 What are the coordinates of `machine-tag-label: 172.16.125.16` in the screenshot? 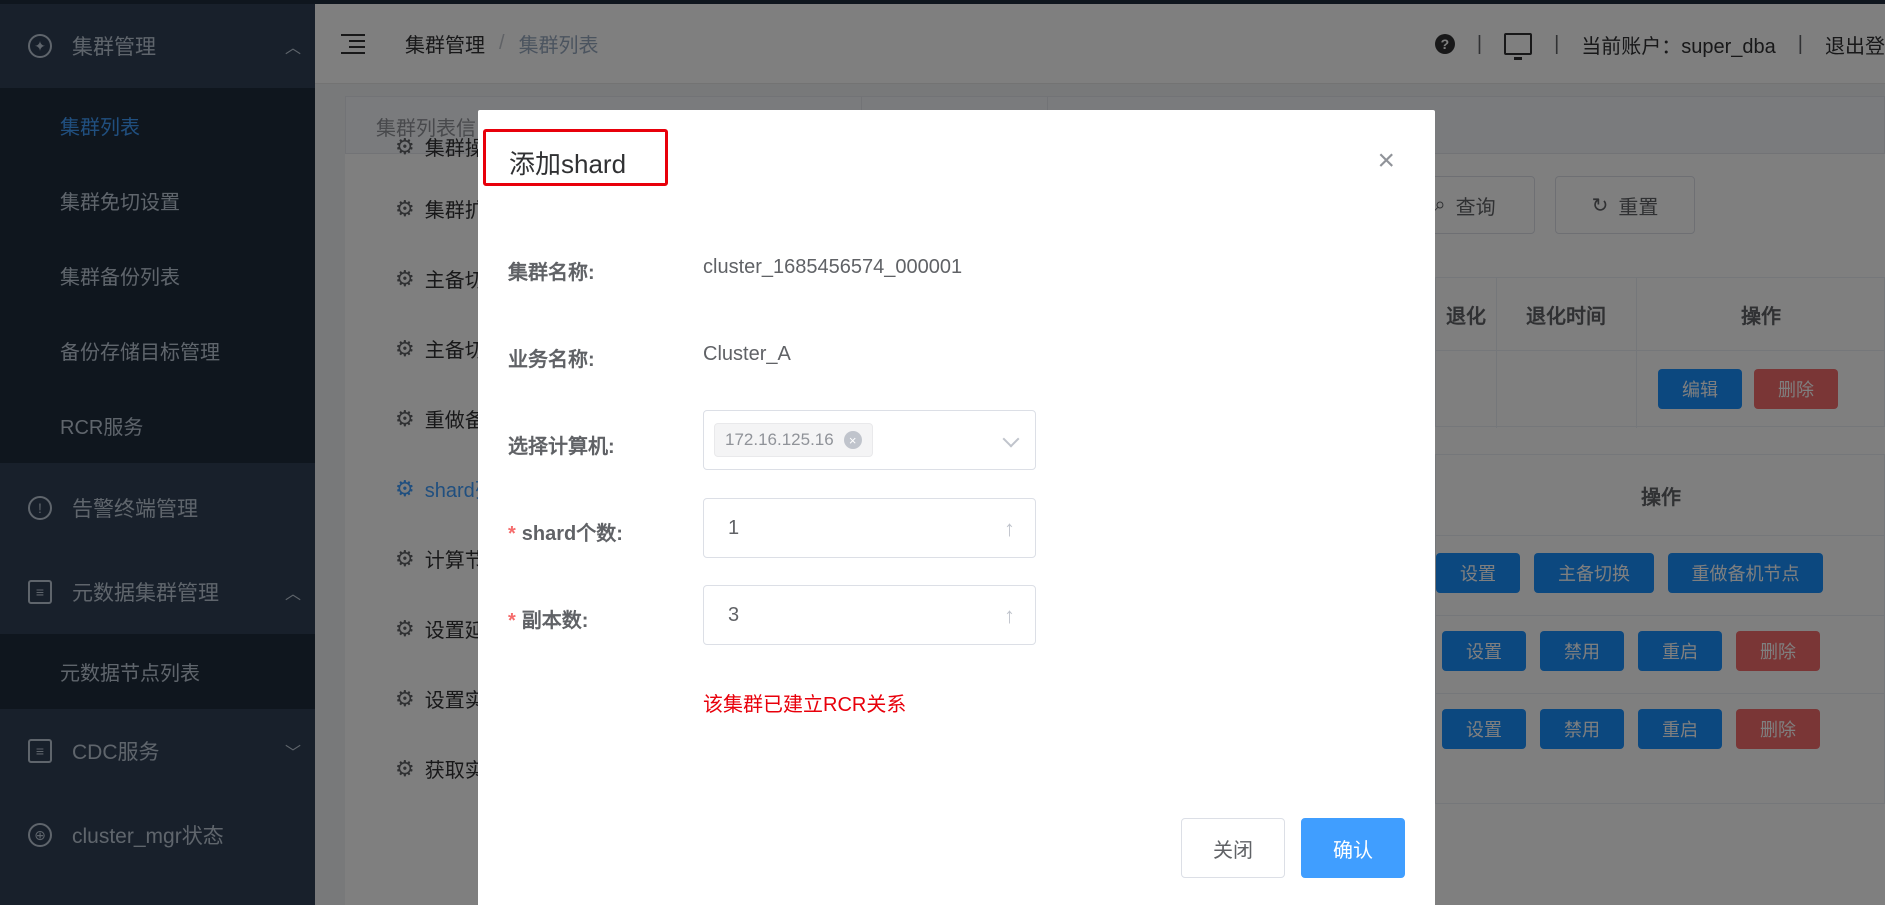 It's located at (779, 439).